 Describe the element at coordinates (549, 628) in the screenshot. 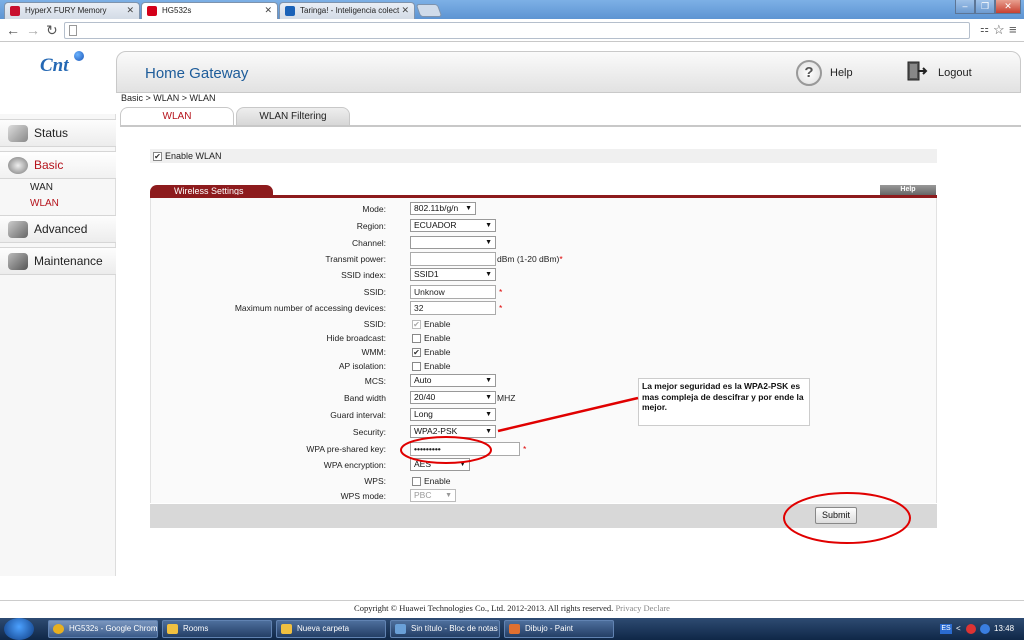

I see `taskbar-item-label: Dibujo - Paint` at that location.